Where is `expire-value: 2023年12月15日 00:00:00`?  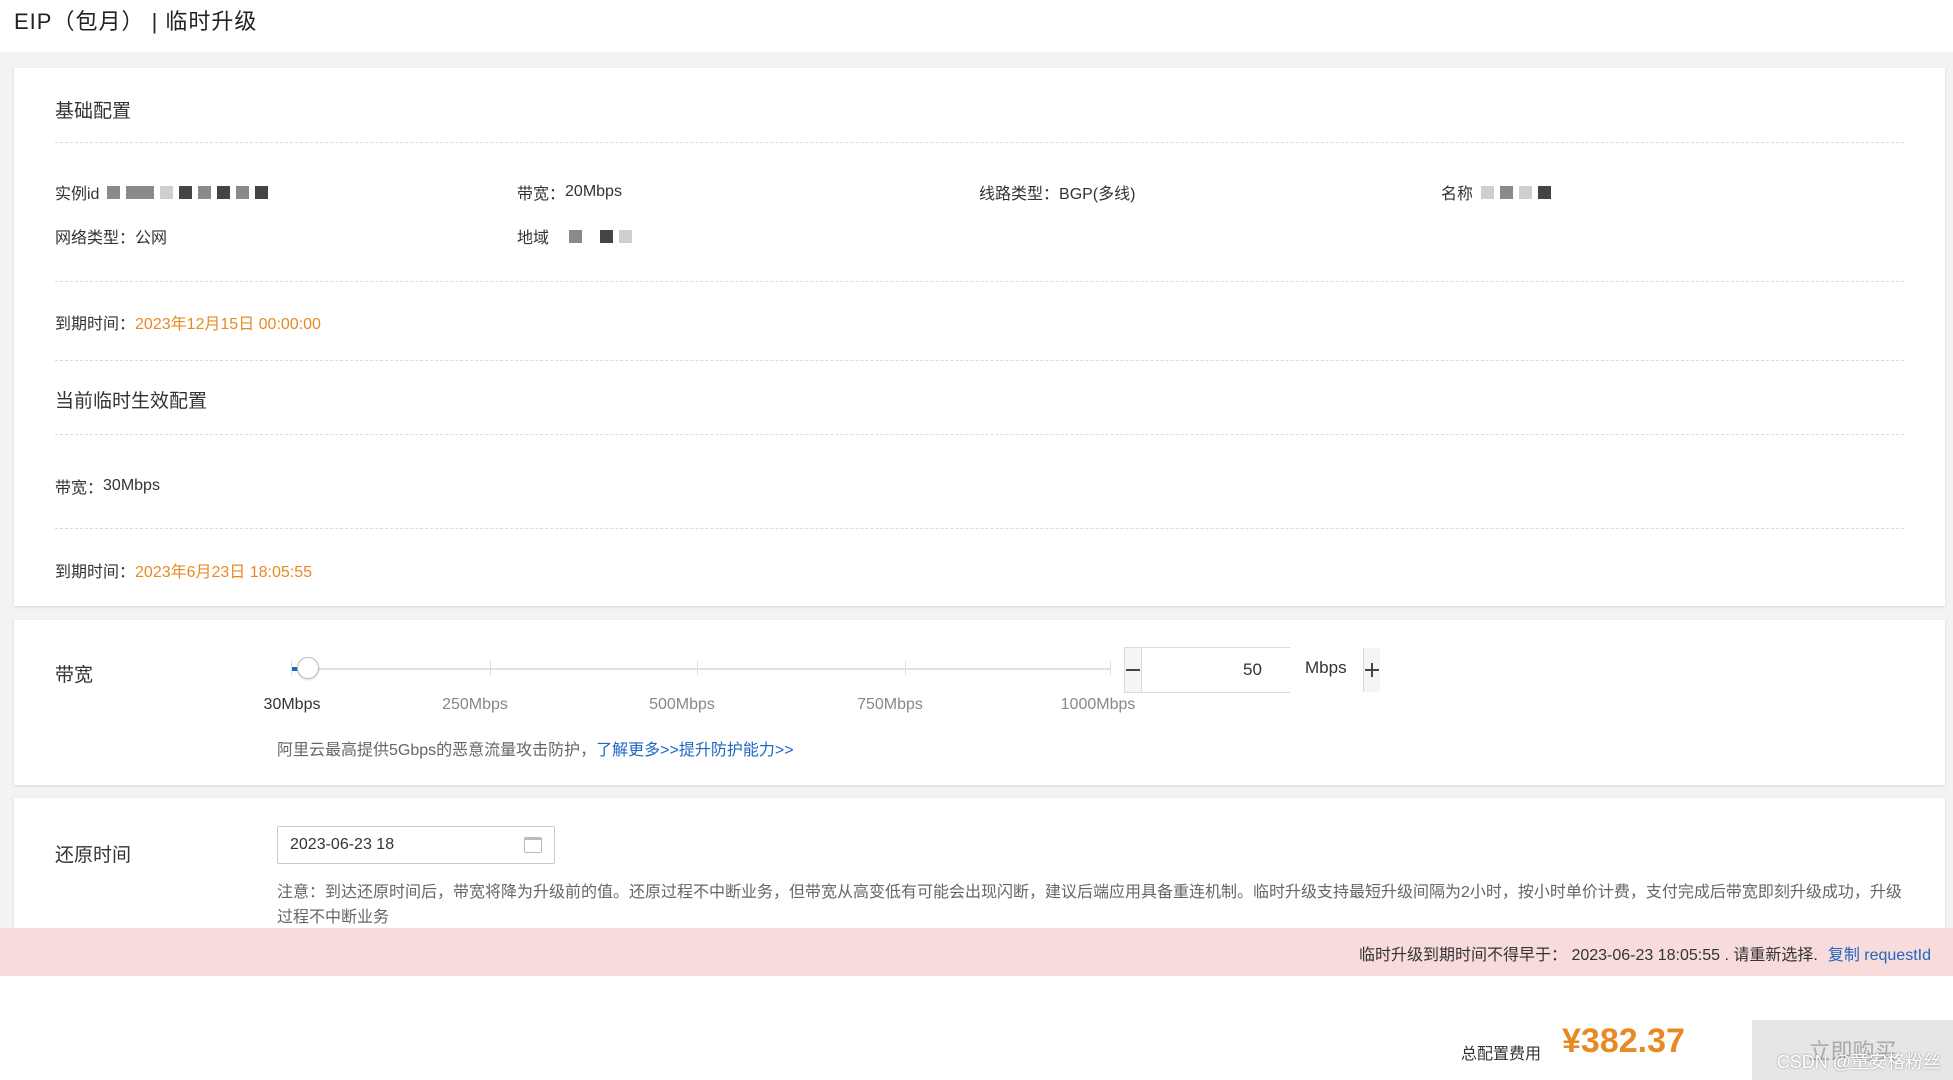
expire-value: 2023年12月15日 00:00:00 is located at coordinates (228, 324).